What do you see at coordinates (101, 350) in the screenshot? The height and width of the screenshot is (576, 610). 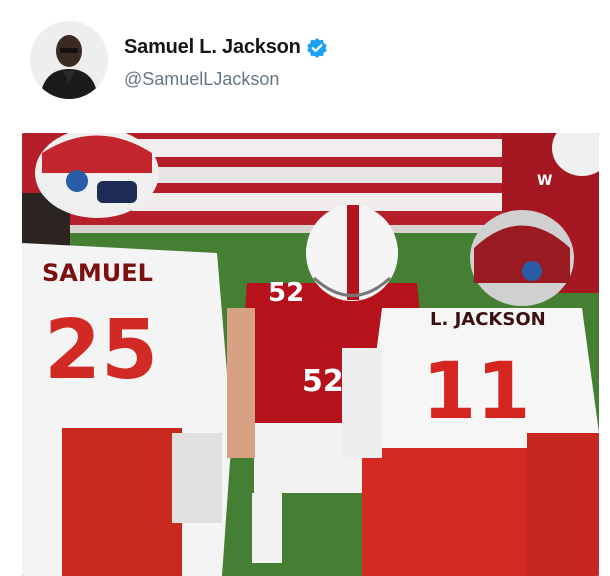 I see `jersey-number-25: 25` at bounding box center [101, 350].